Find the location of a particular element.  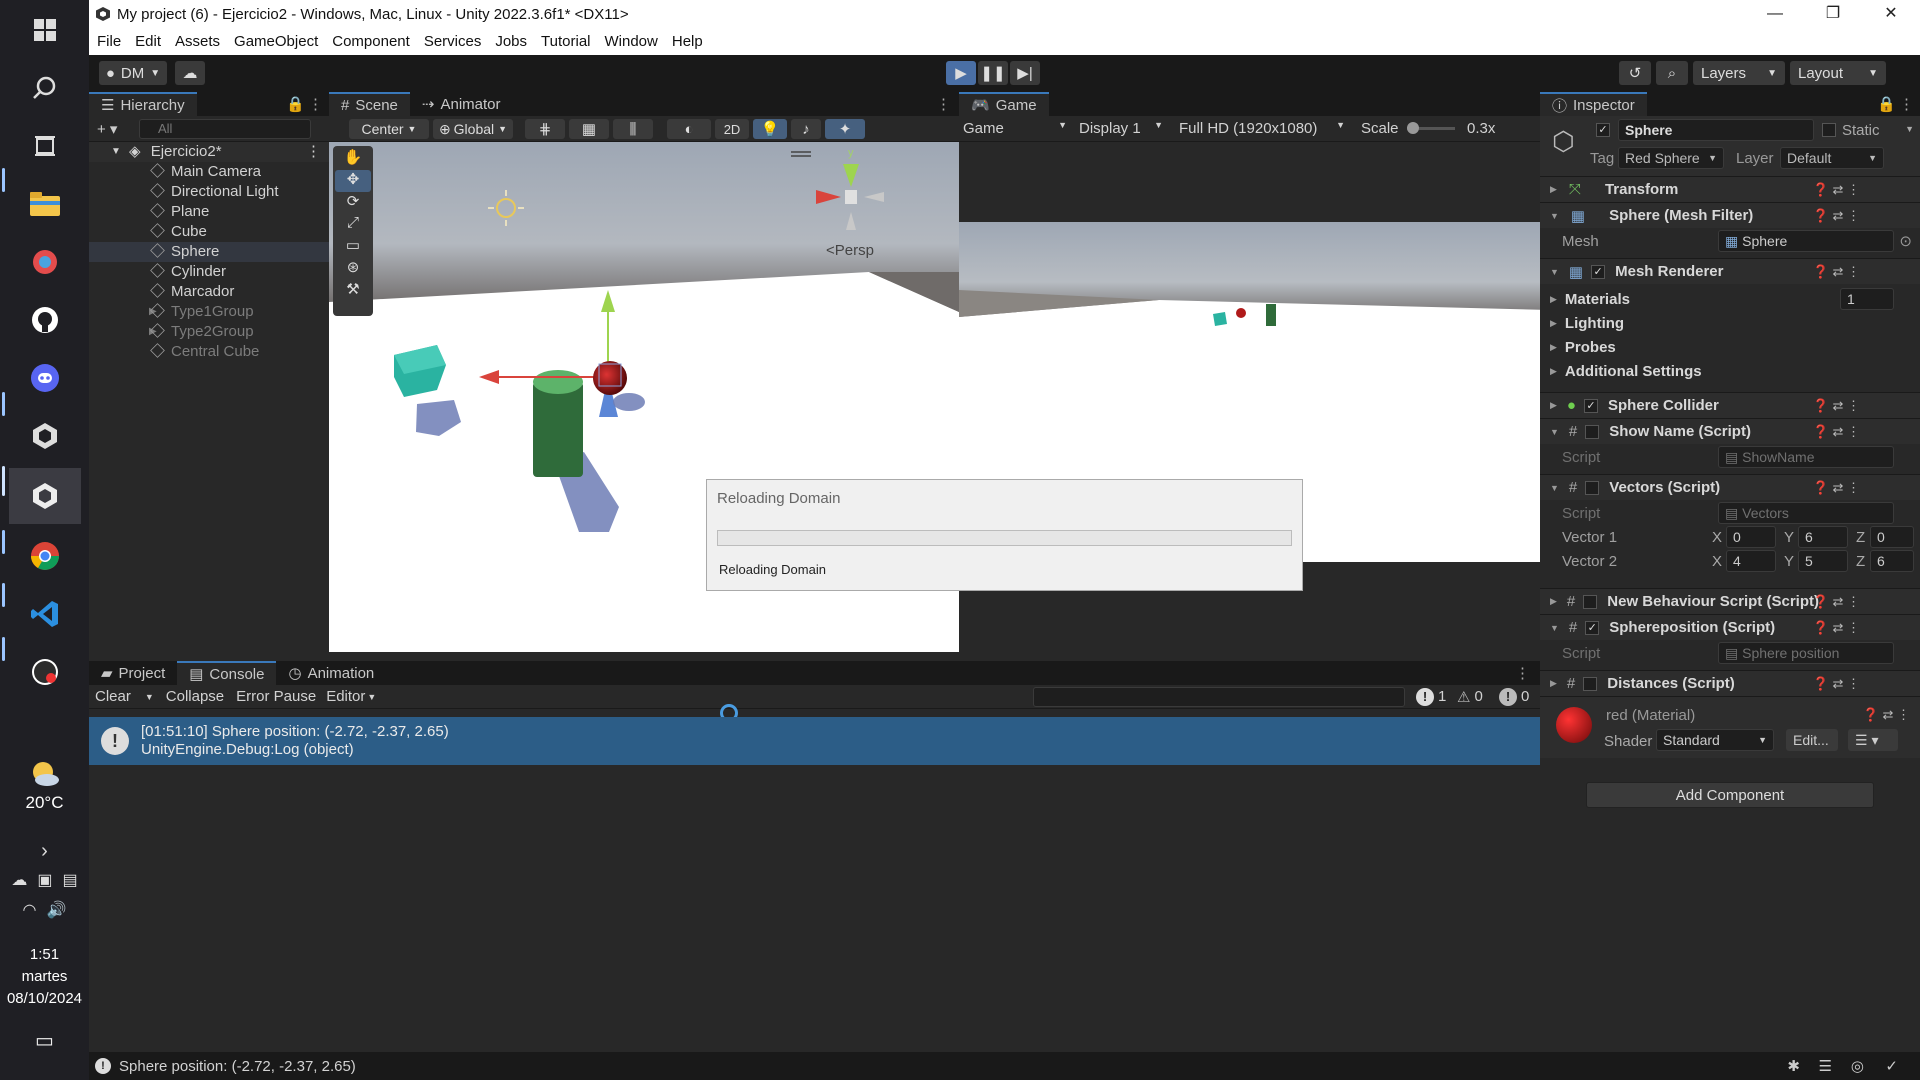

hierarchy-item: Marcador is located at coordinates (209, 292).